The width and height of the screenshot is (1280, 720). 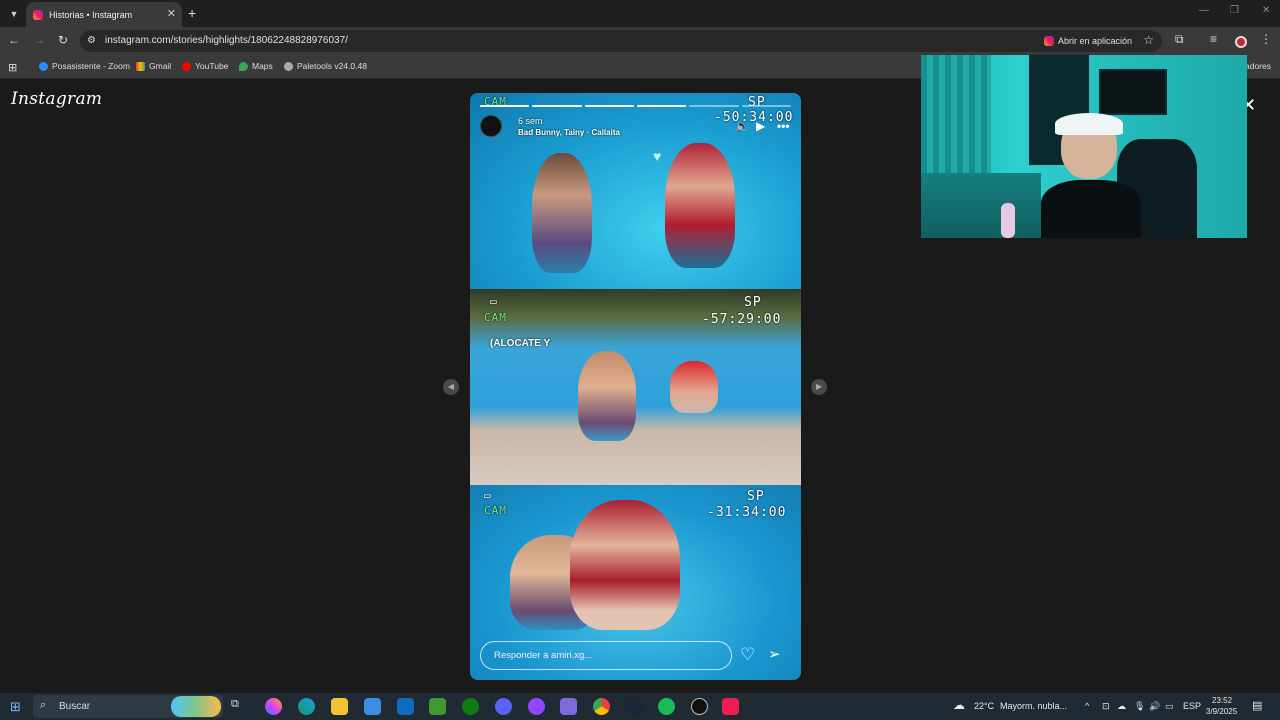 What do you see at coordinates (1204, 10) in the screenshot?
I see `minimize-icon: —` at bounding box center [1204, 10].